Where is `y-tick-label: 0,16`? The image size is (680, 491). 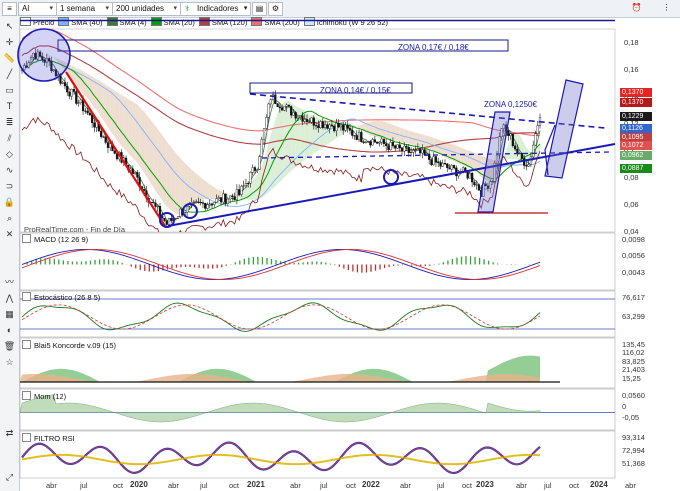 y-tick-label: 0,16 is located at coordinates (631, 69).